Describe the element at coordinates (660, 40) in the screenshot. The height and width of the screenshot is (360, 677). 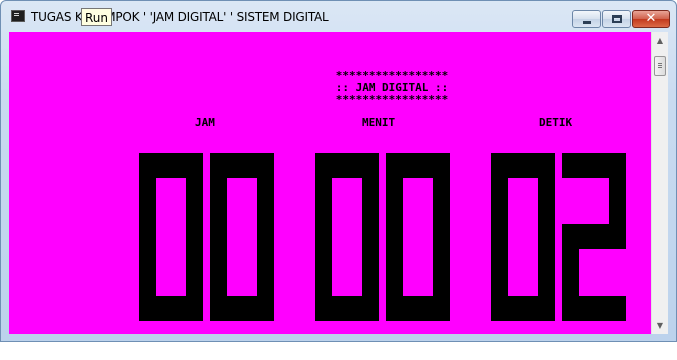
I see `scroll-up-arrow-icon: ▲` at that location.